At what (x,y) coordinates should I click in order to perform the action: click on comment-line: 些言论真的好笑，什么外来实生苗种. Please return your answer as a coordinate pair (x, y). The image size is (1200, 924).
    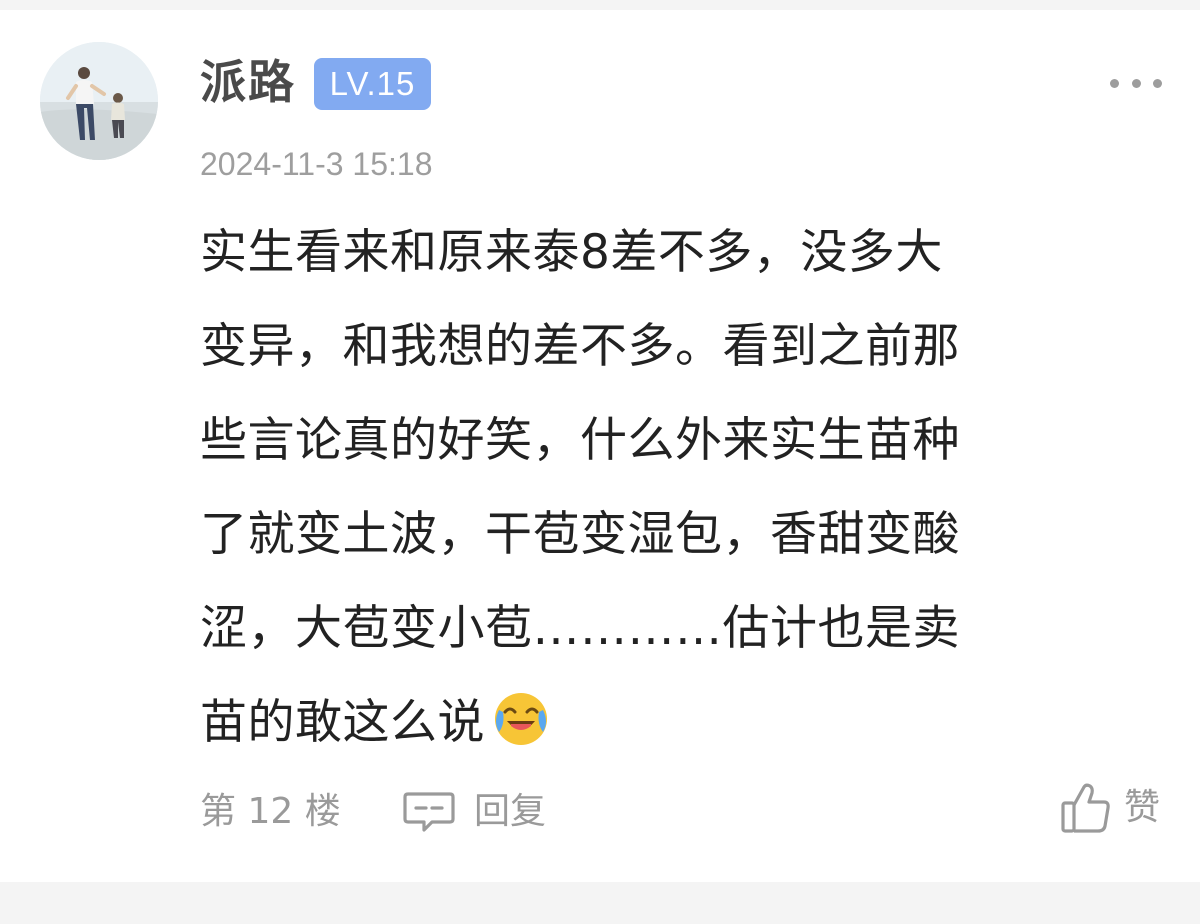
    Looking at the image, I should click on (580, 440).